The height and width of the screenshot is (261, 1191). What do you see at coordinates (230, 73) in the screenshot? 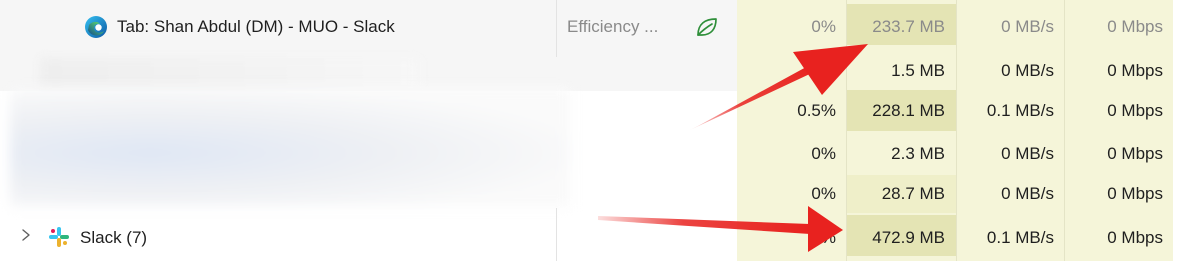
I see `redacted-area` at bounding box center [230, 73].